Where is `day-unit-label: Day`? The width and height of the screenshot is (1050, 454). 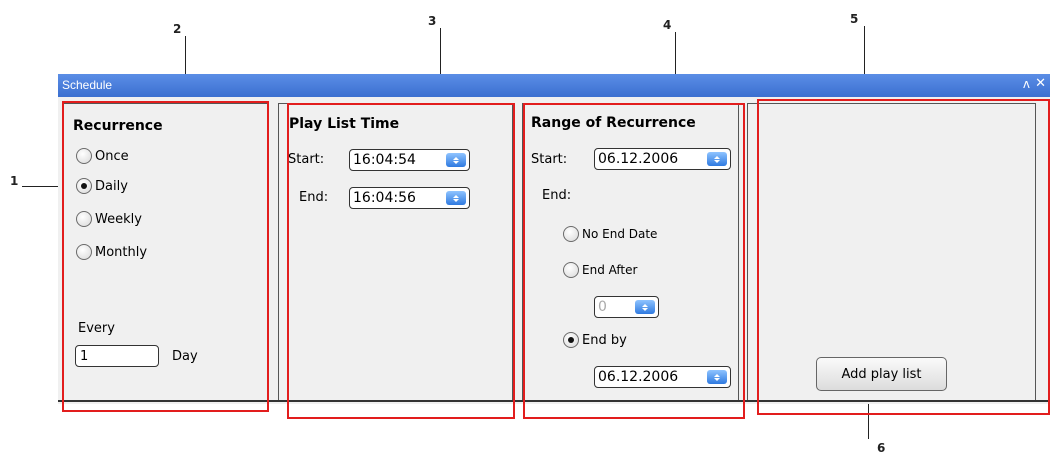 day-unit-label: Day is located at coordinates (185, 356).